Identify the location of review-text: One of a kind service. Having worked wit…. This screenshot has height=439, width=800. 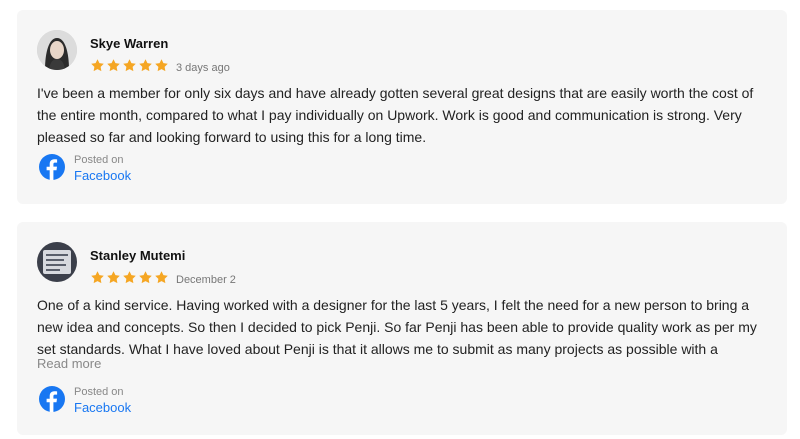
(397, 327).